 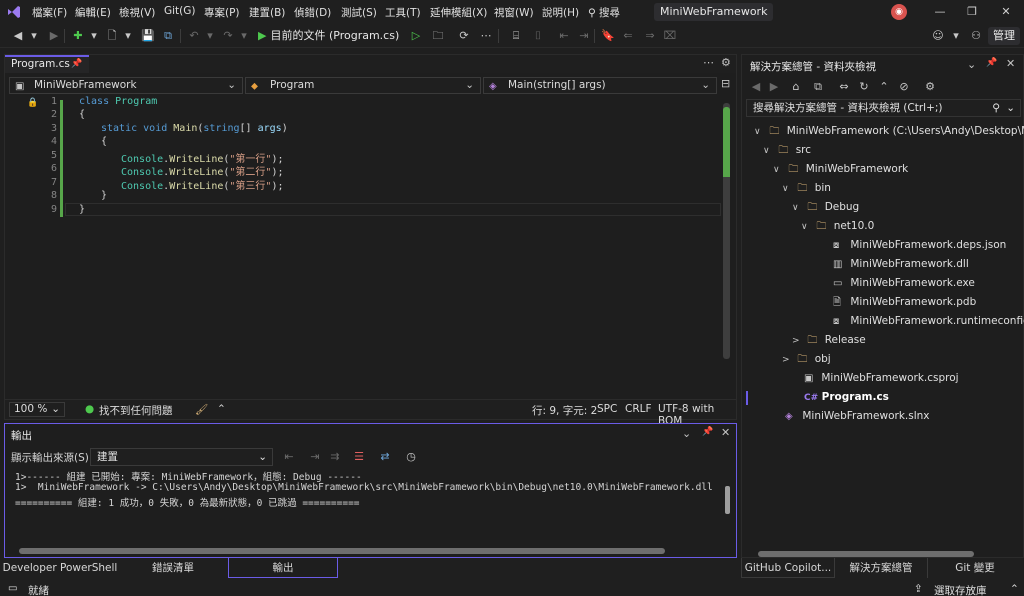 What do you see at coordinates (289, 457) in the screenshot?
I see `go-to-previous-message-icon: ⇤` at bounding box center [289, 457].